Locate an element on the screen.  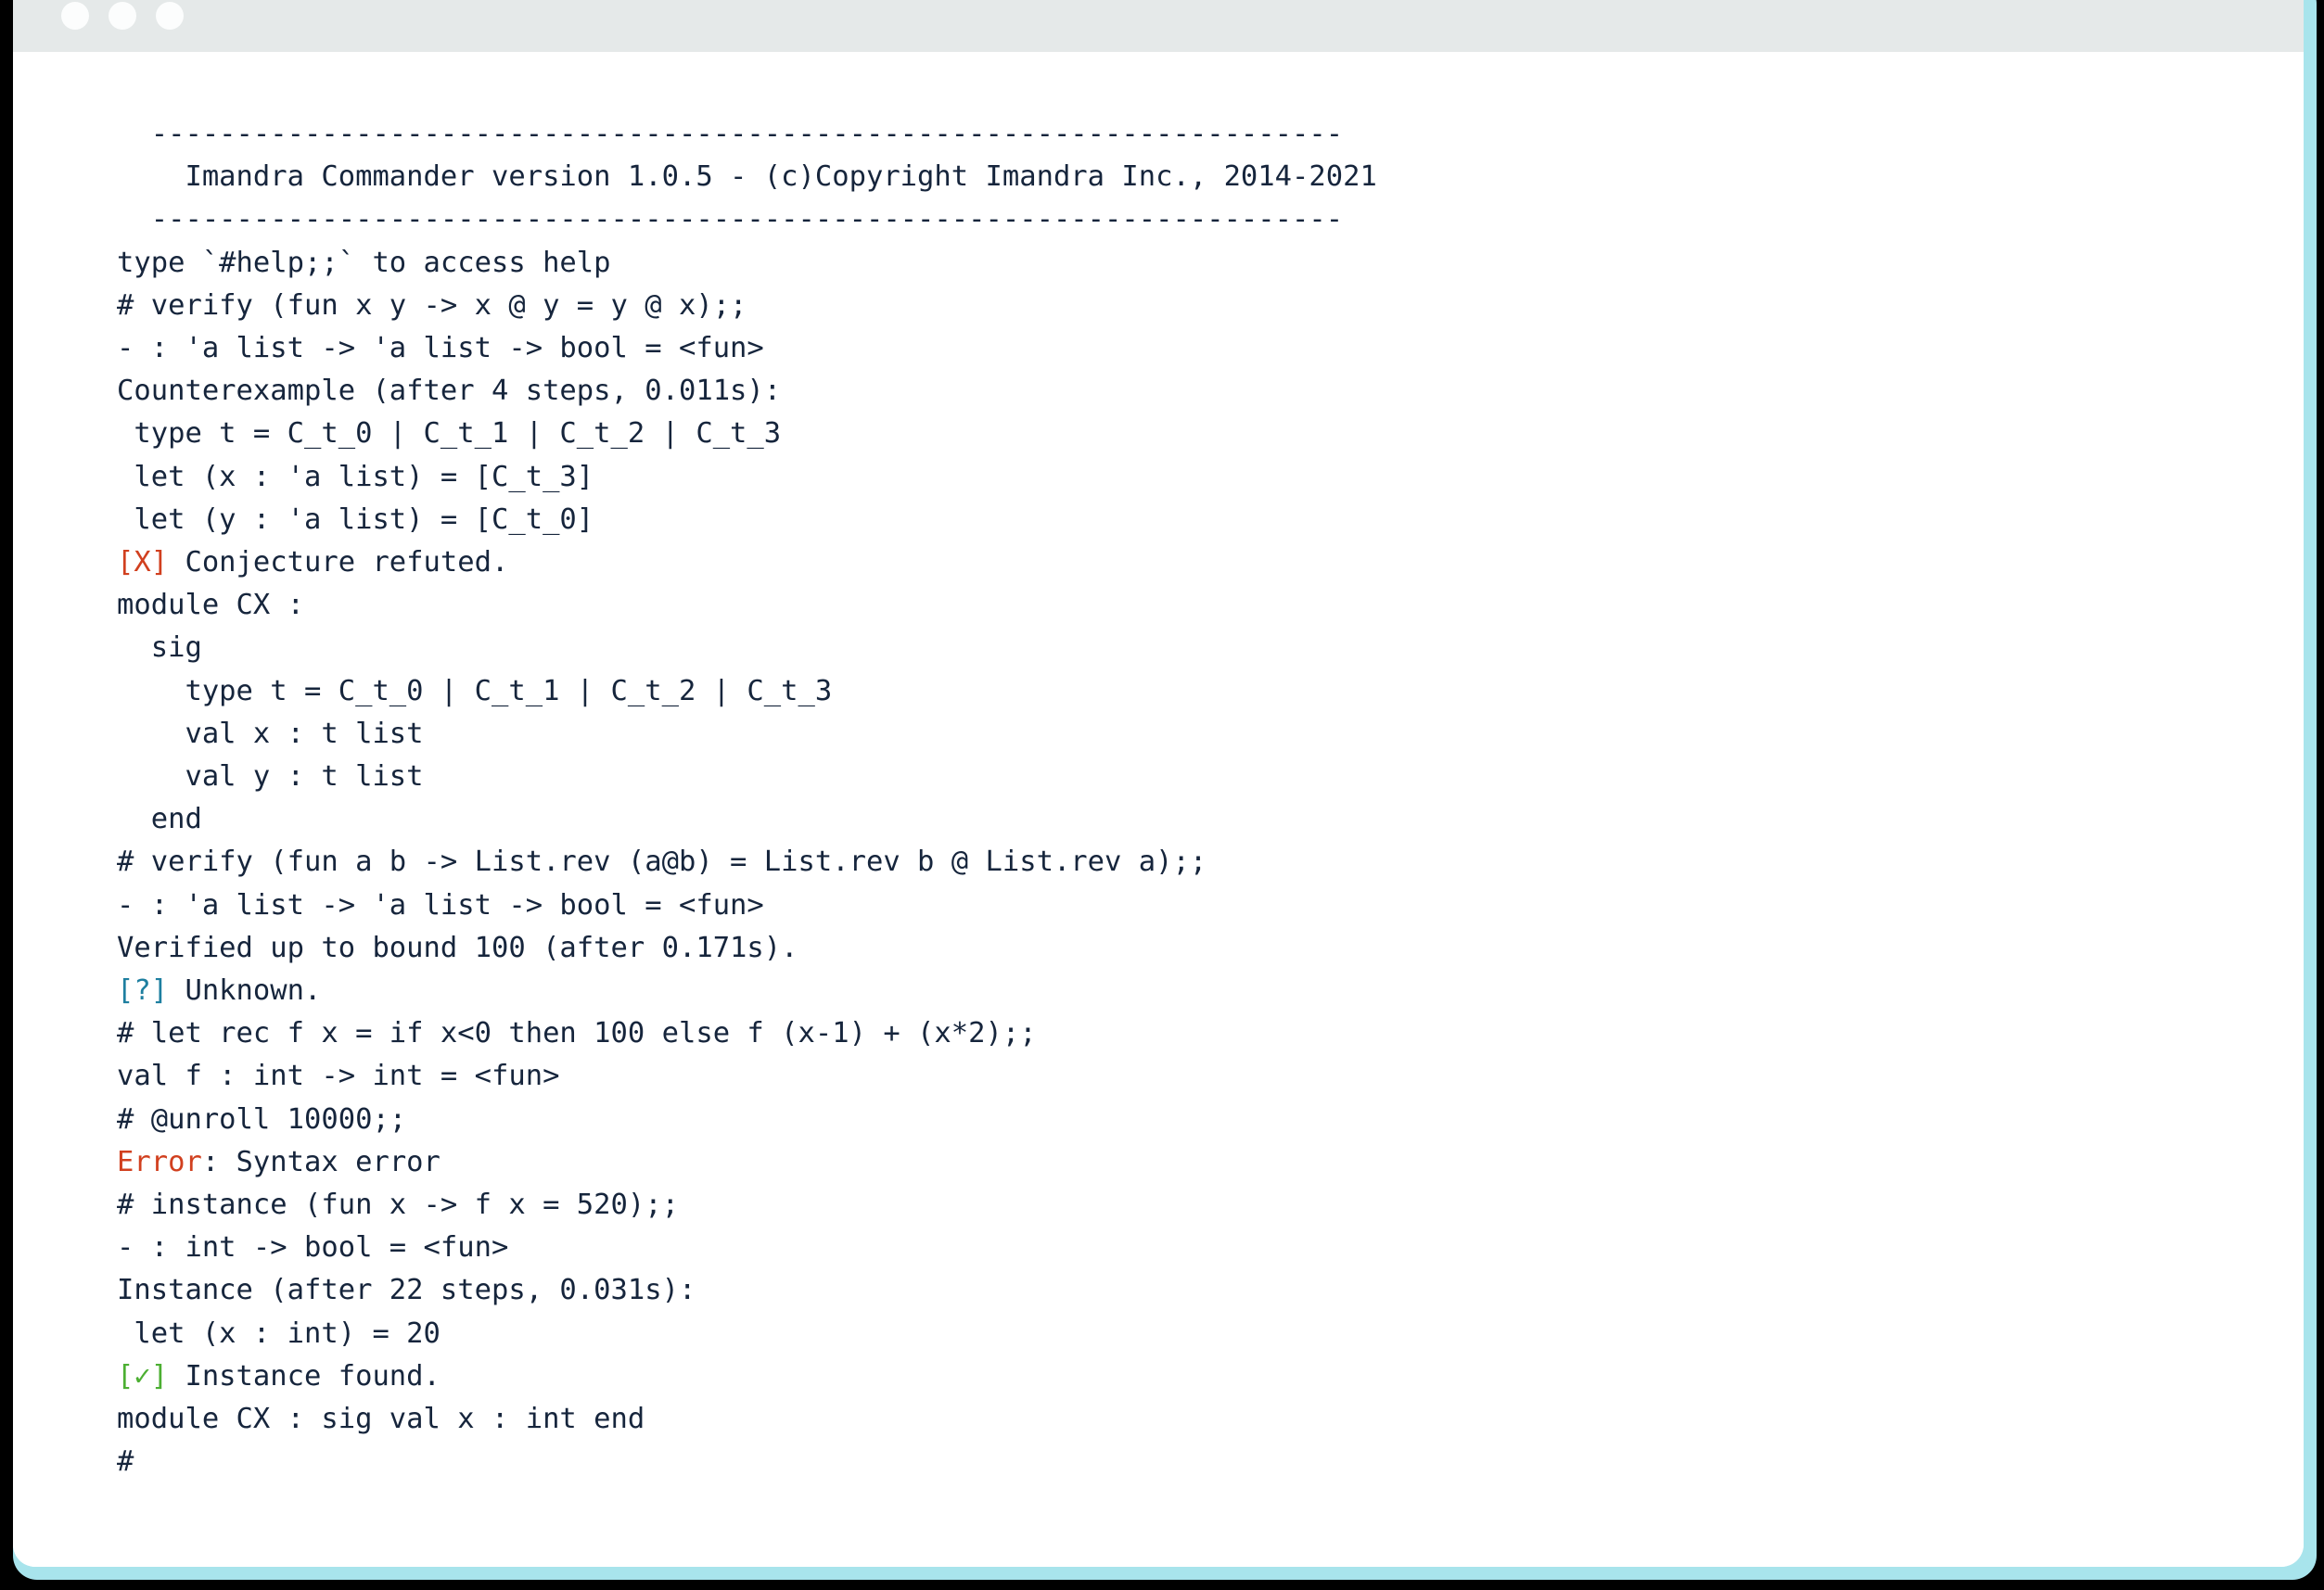
terminal-line-verified-bound: Verified up to bound 100 (after 0.171s). is located at coordinates (458, 948).